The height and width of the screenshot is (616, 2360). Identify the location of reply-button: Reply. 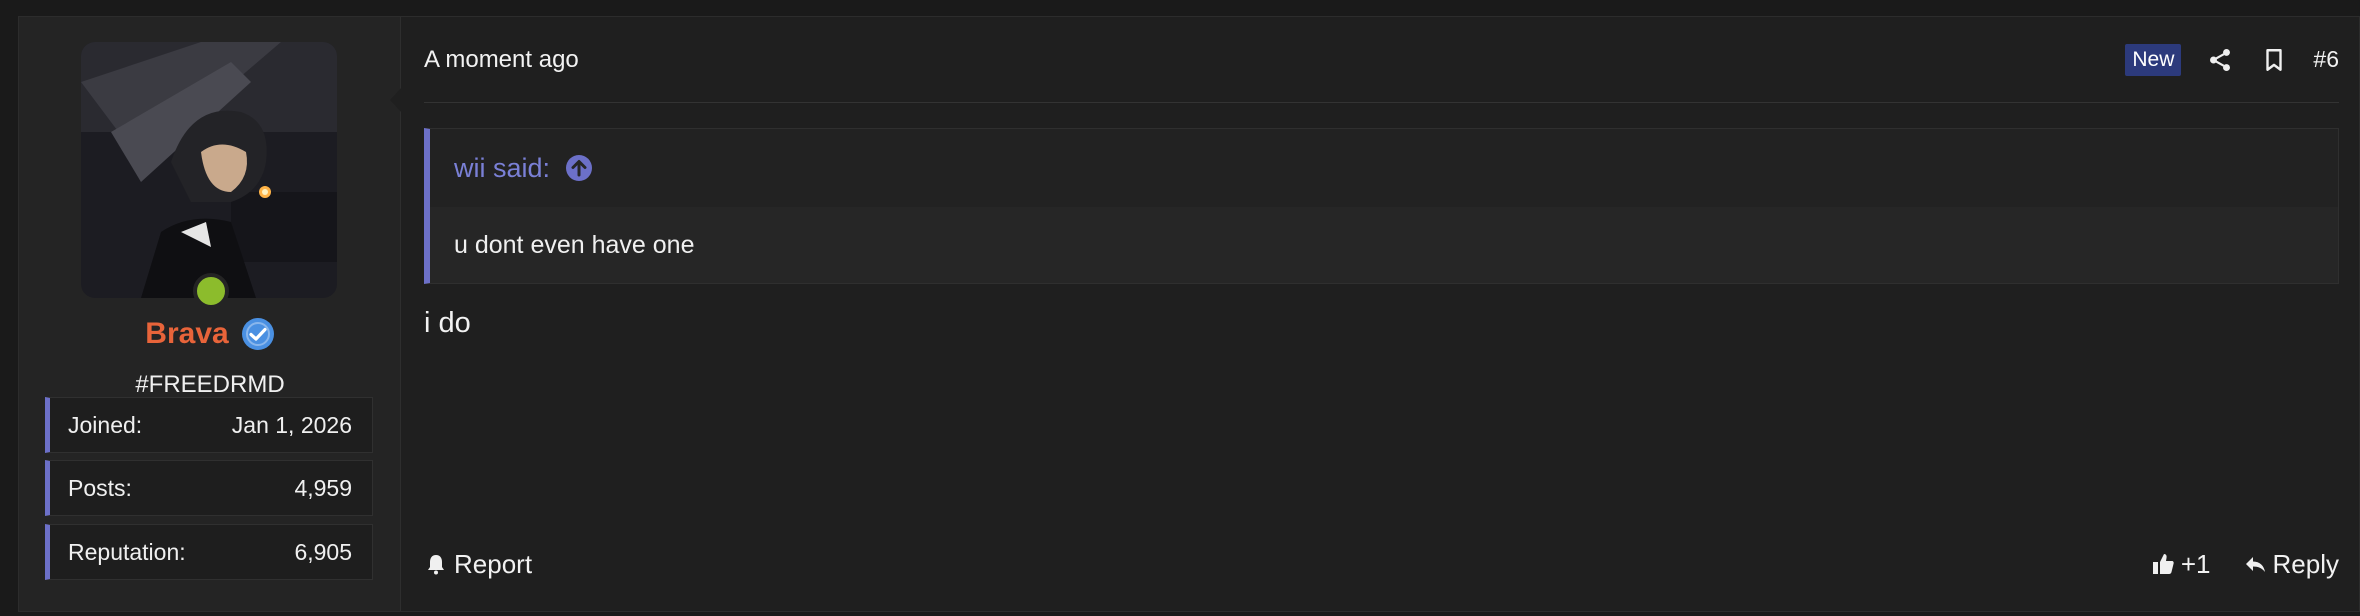
(2291, 564).